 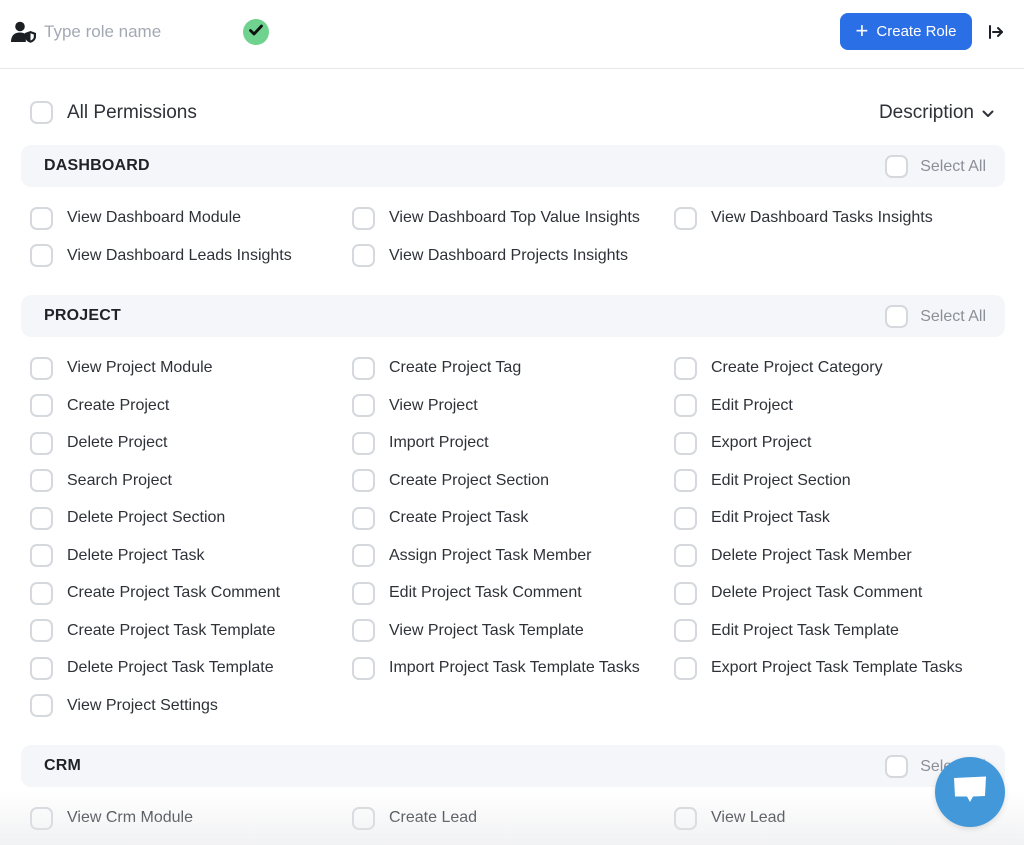 I want to click on permission-item: View Project Settings, so click(x=124, y=706).